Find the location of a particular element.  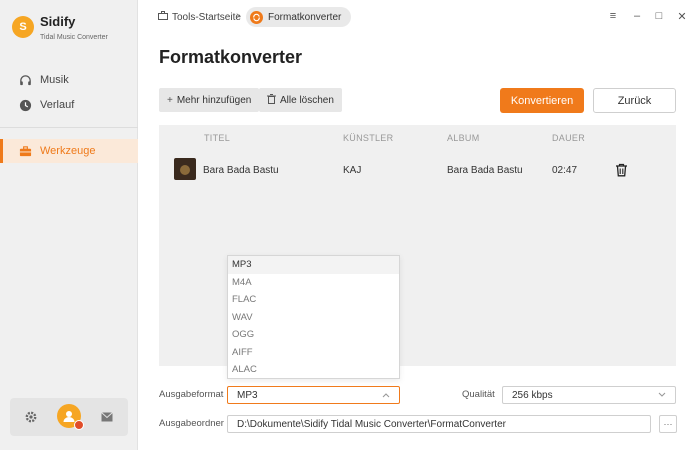

column-header-title: TITEL is located at coordinates (217, 138).